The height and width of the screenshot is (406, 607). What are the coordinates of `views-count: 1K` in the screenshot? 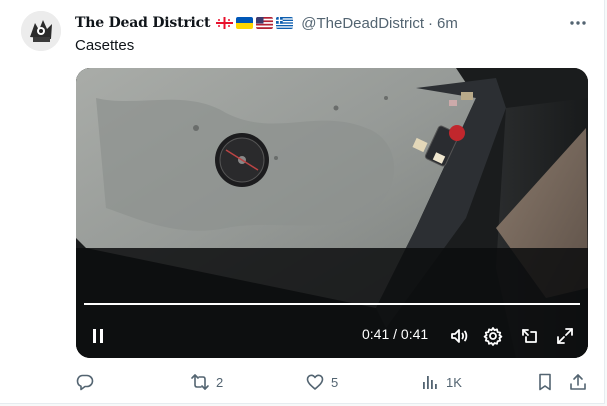 It's located at (454, 382).